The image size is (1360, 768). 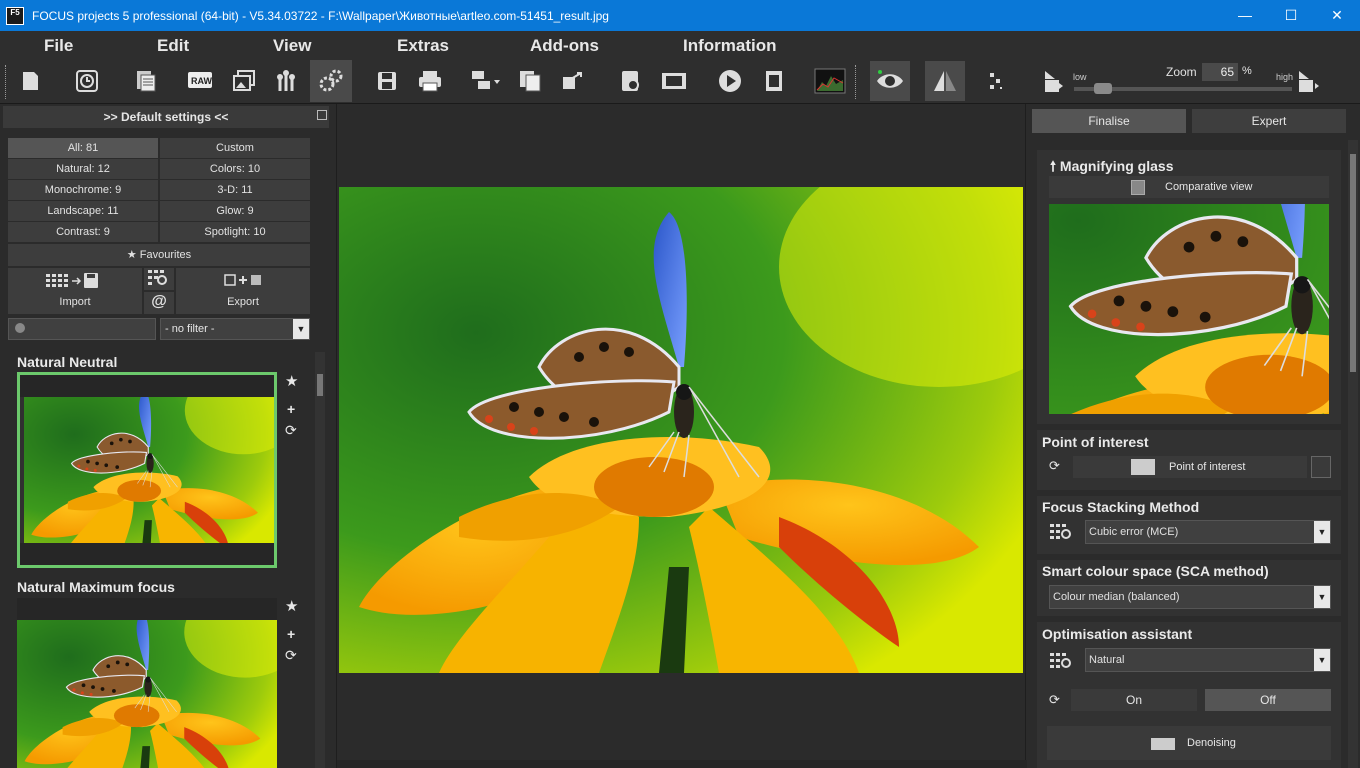 I want to click on default-settings-header: >> Default settings <<, so click(x=166, y=117).